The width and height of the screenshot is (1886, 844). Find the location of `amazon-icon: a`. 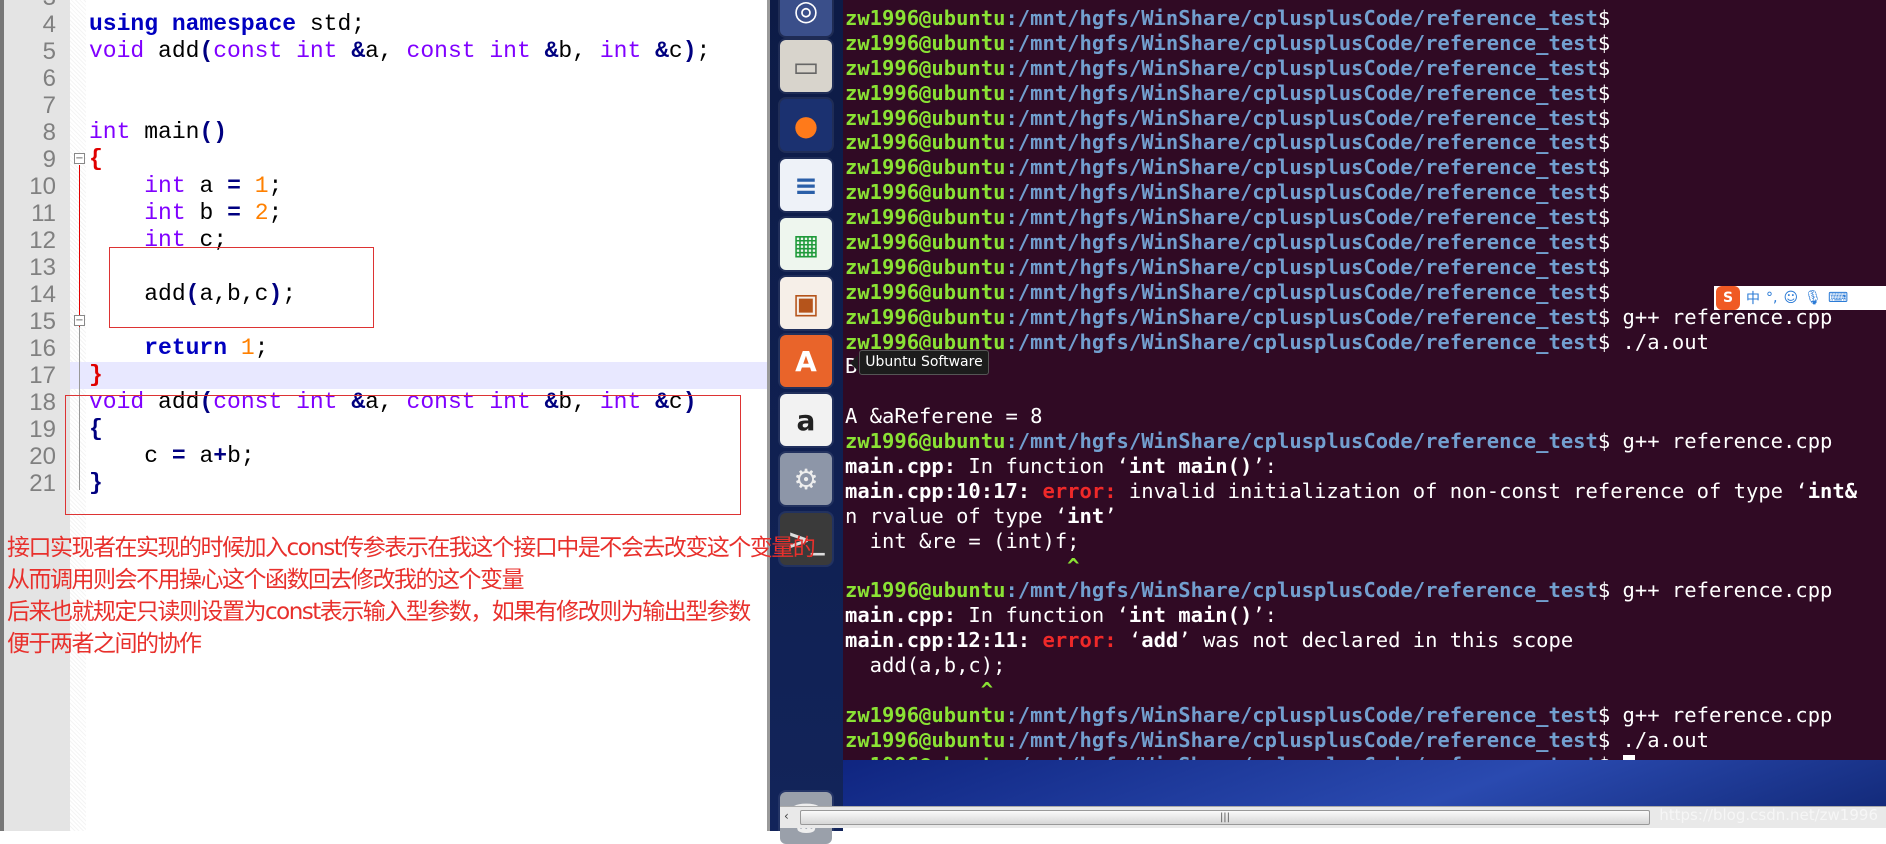

amazon-icon: a is located at coordinates (806, 420).